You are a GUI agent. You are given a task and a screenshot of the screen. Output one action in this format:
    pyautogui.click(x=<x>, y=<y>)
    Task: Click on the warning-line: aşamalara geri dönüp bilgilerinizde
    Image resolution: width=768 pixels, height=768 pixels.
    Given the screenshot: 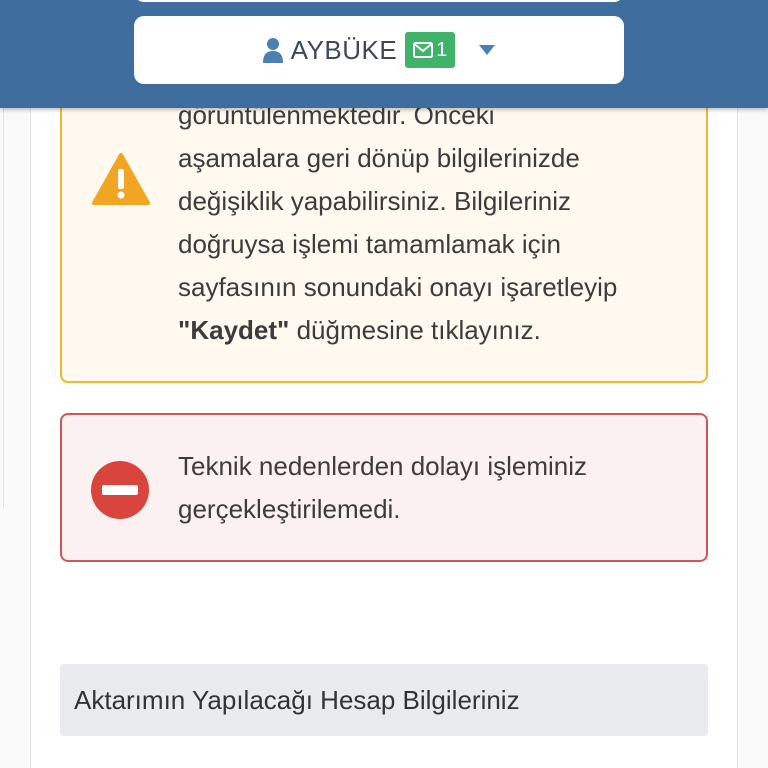 What is the action you would take?
    pyautogui.click(x=379, y=158)
    